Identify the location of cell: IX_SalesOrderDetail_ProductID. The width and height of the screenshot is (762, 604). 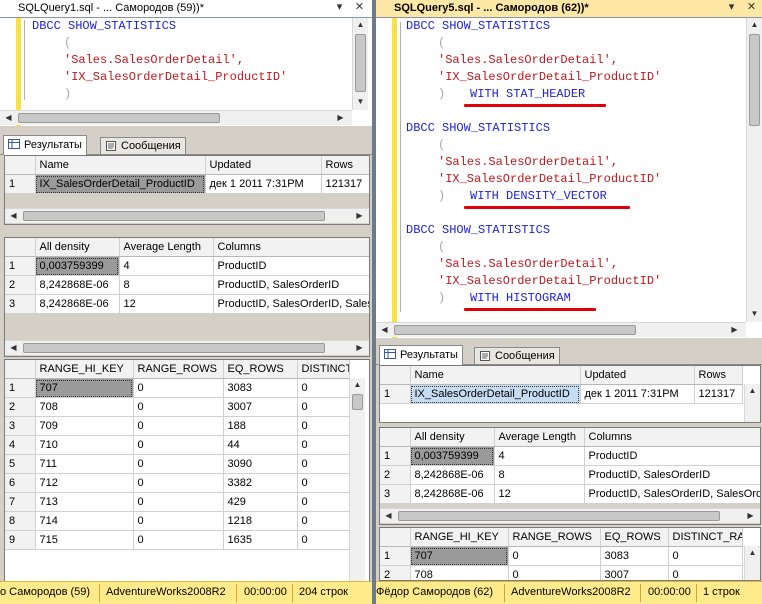
(495, 394).